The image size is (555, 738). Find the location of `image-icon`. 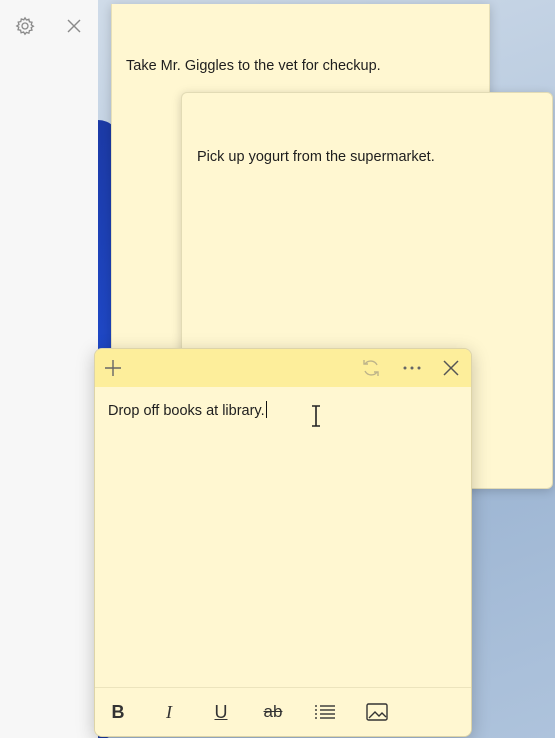

image-icon is located at coordinates (377, 712).